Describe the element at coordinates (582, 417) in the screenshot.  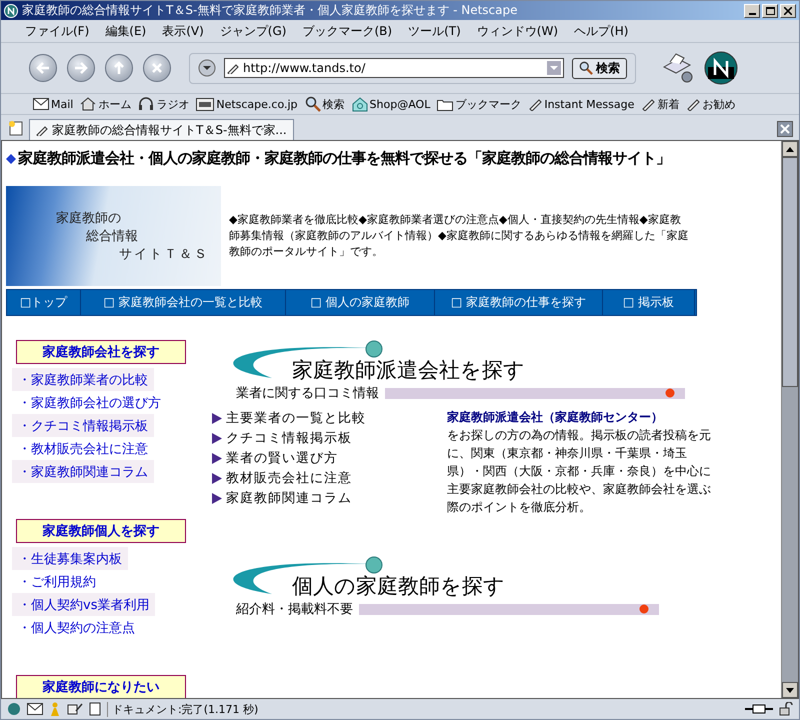
I see `feature-link: 家庭教師派遣会社（家庭教師センター）` at that location.